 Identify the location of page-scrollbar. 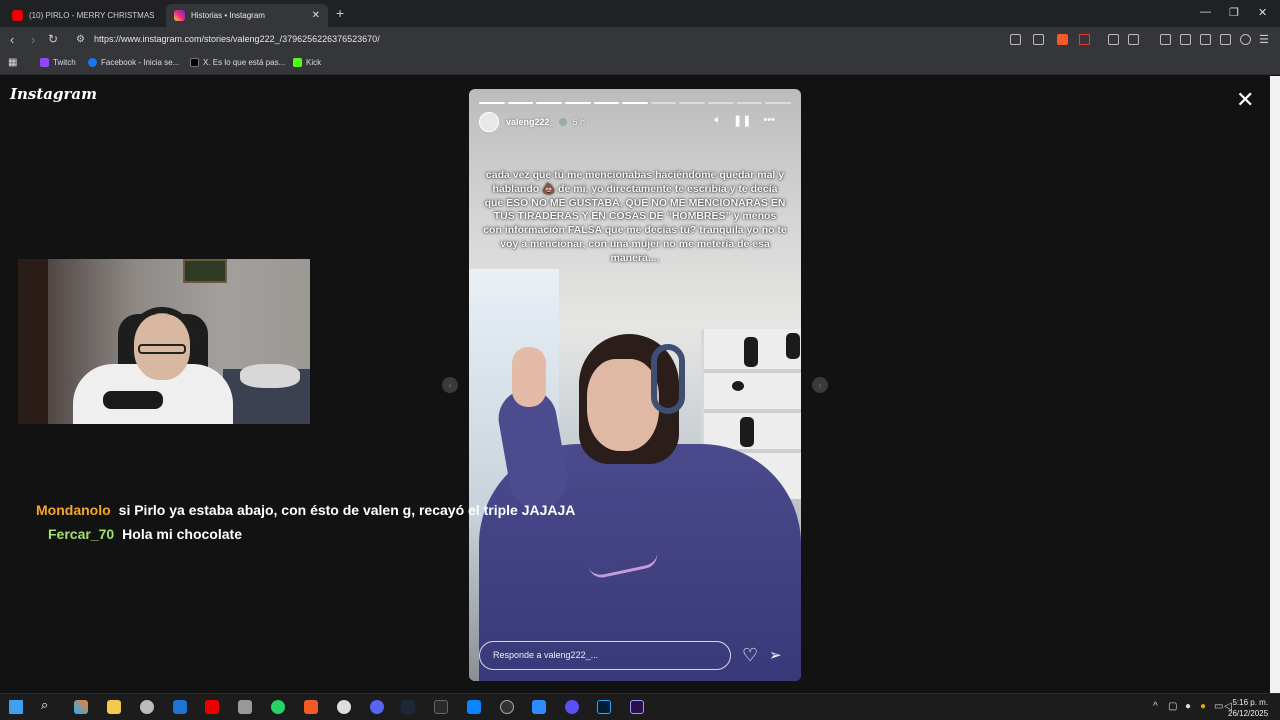
(1275, 384).